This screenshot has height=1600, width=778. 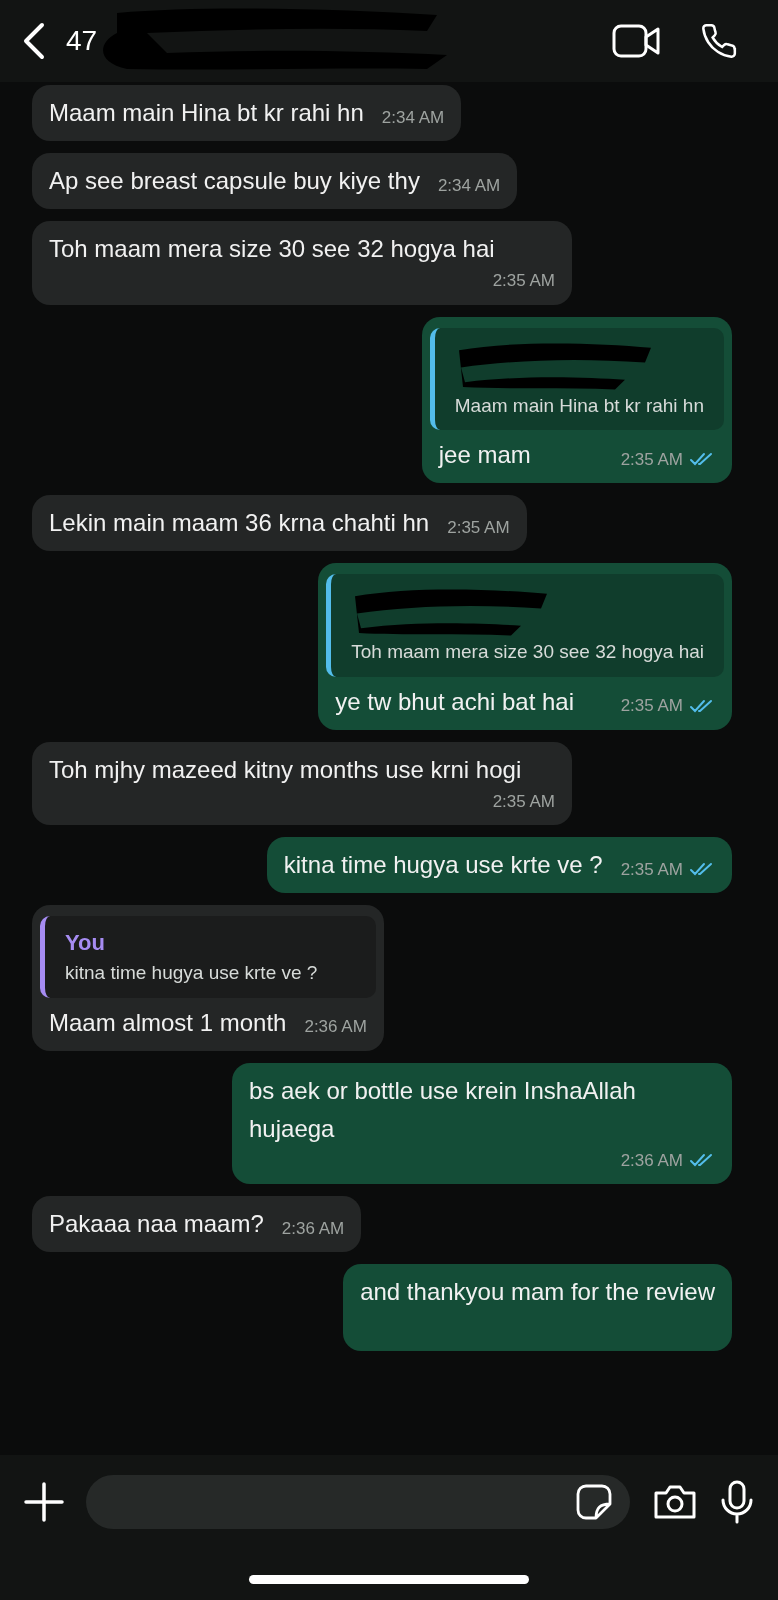 I want to click on quoted-text: Maam main Hina bt kr rahi hn, so click(x=579, y=405).